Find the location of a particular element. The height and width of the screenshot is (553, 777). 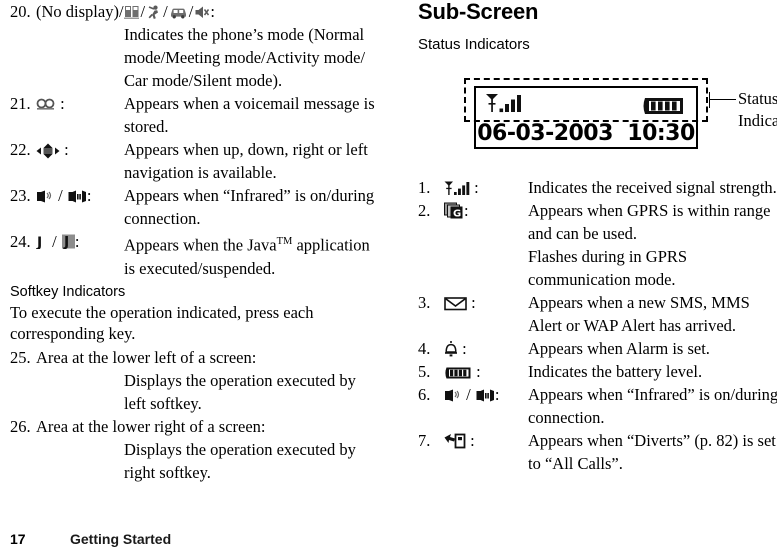

desc-line: Alert or WAP Alert has arrived. is located at coordinates (632, 325).